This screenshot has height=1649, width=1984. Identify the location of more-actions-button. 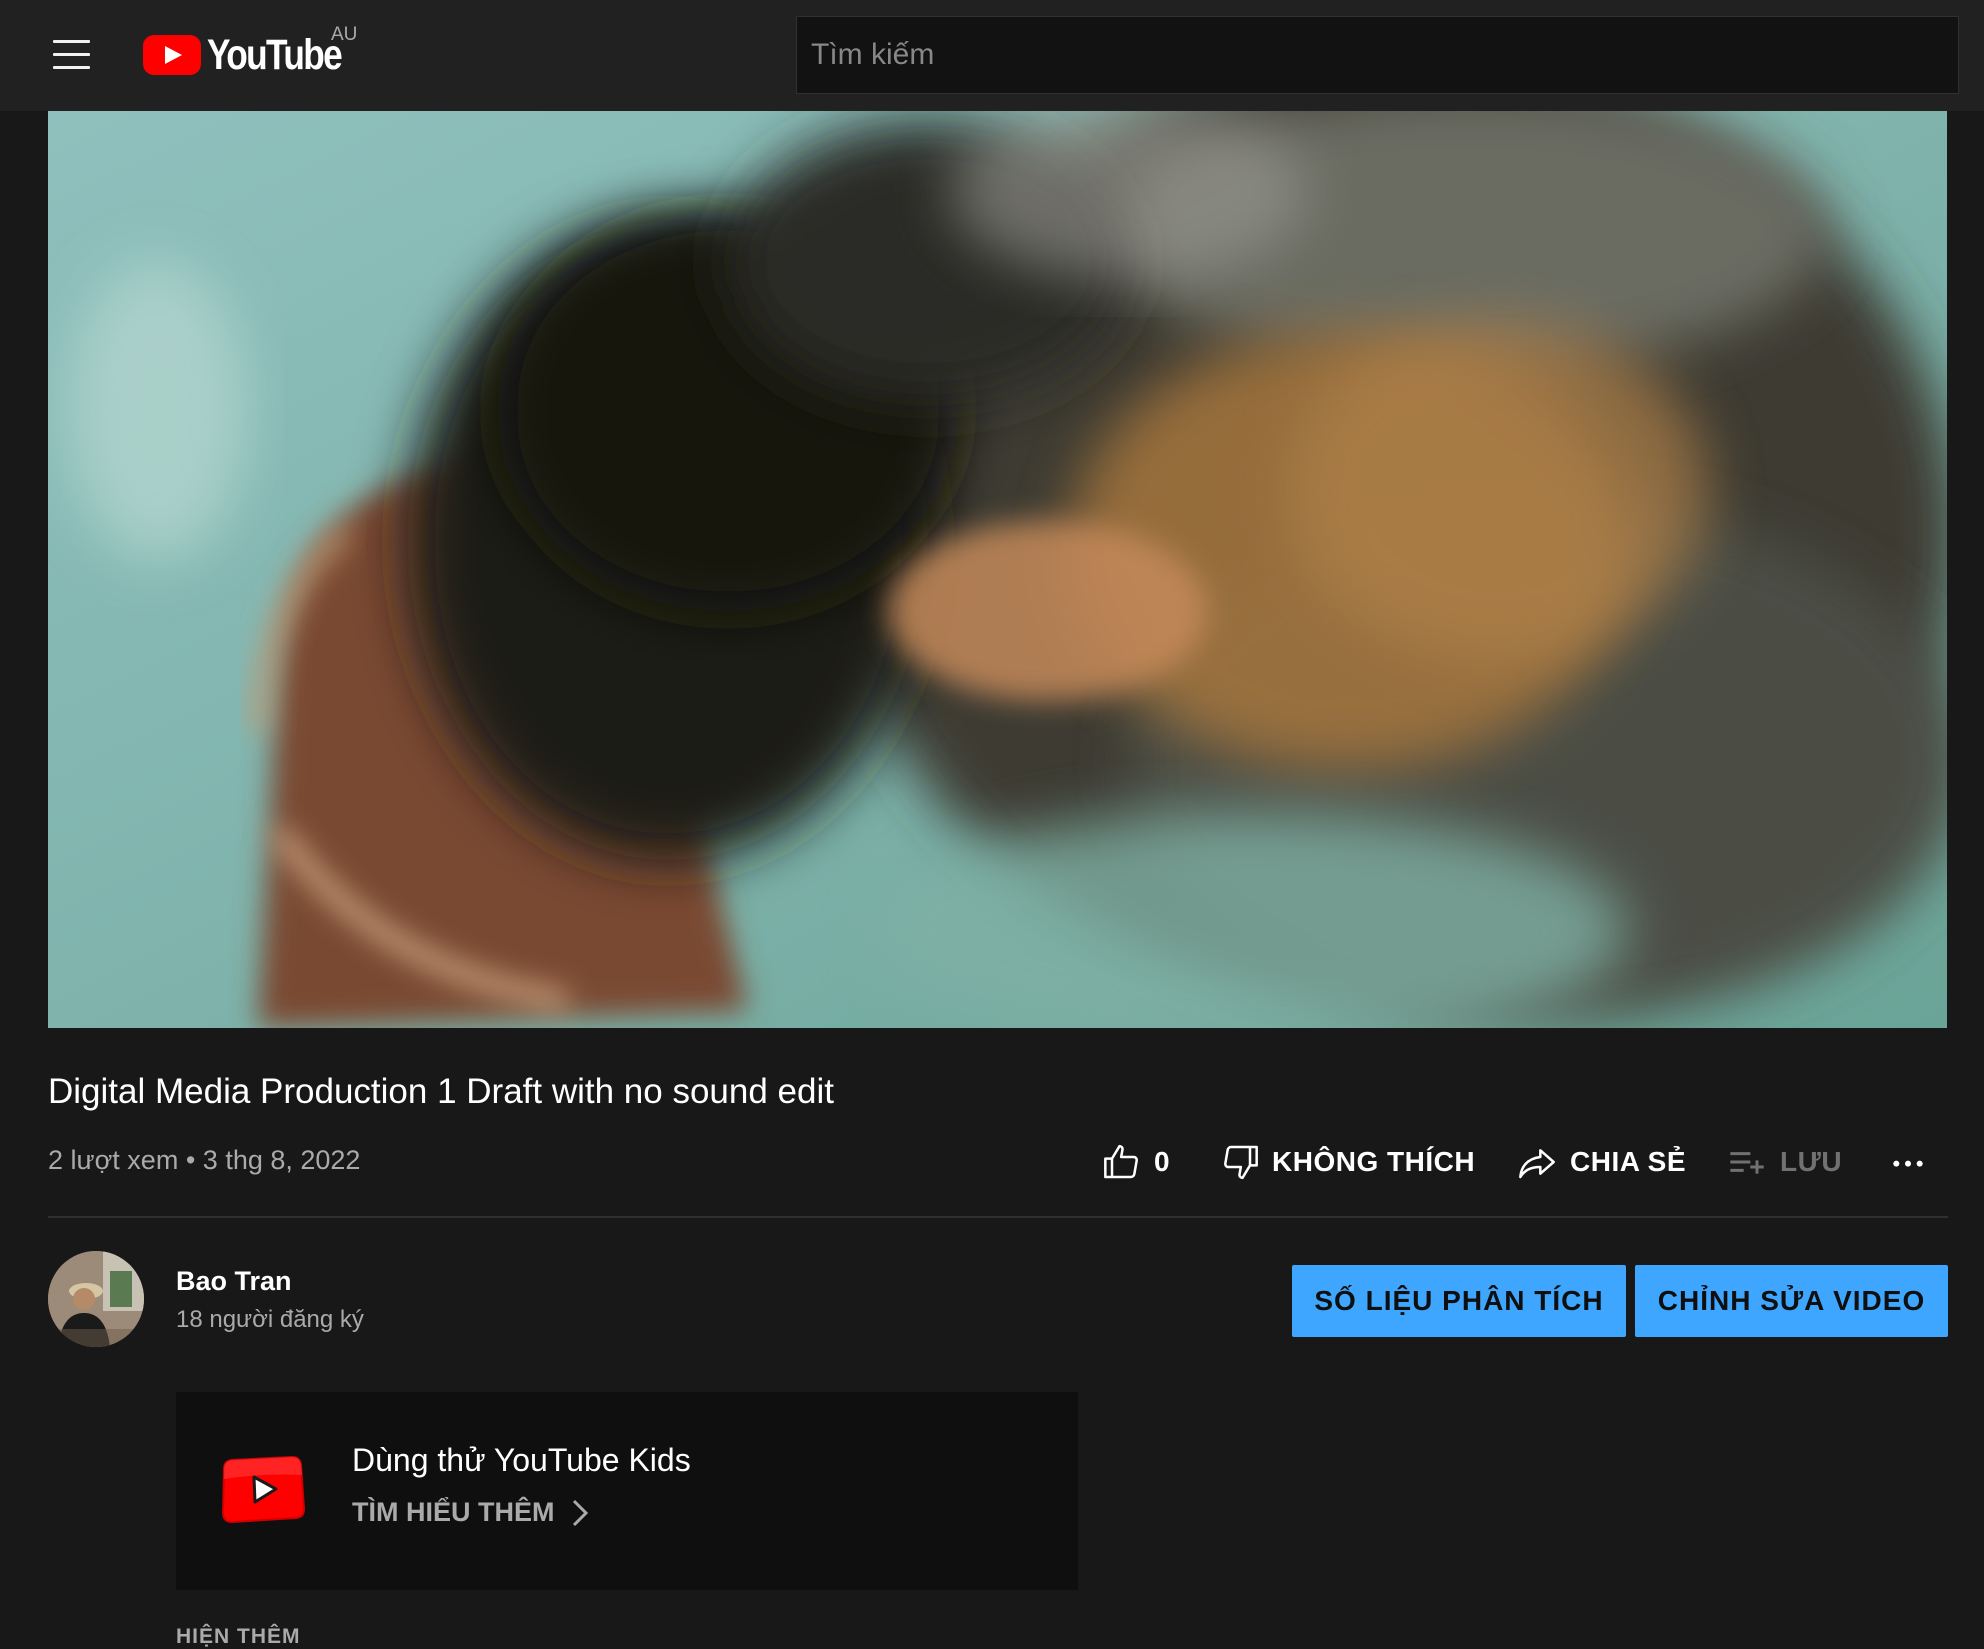
(1914, 1162).